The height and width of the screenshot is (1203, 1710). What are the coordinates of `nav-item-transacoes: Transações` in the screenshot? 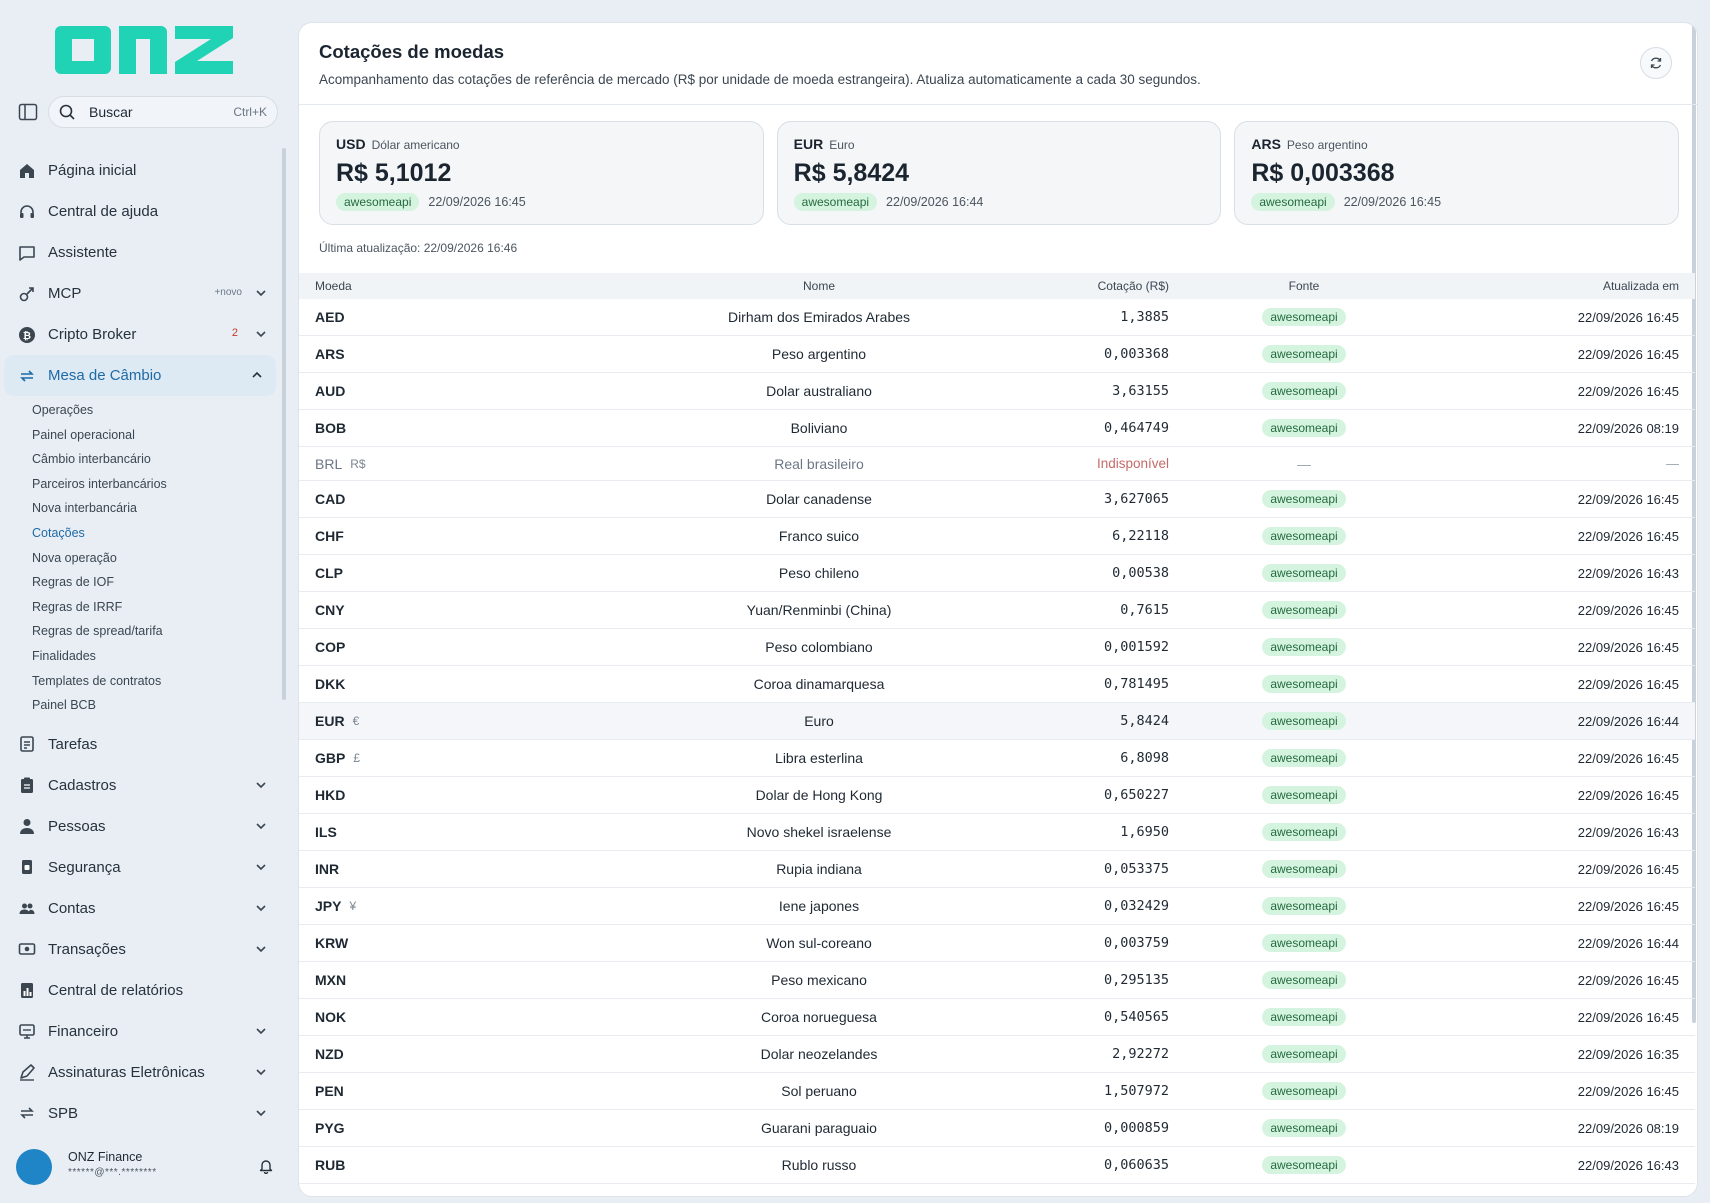 It's located at (140, 949).